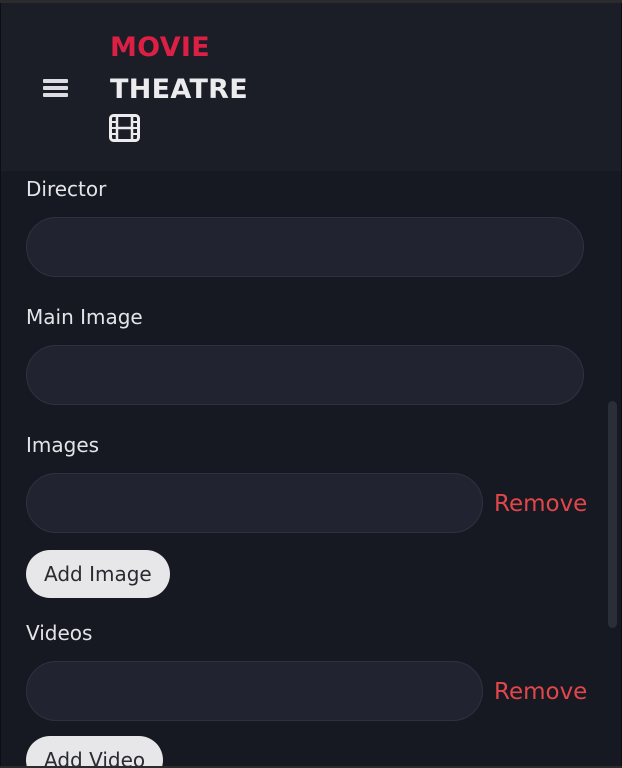  I want to click on hamburger-menu-icon, so click(56, 89).